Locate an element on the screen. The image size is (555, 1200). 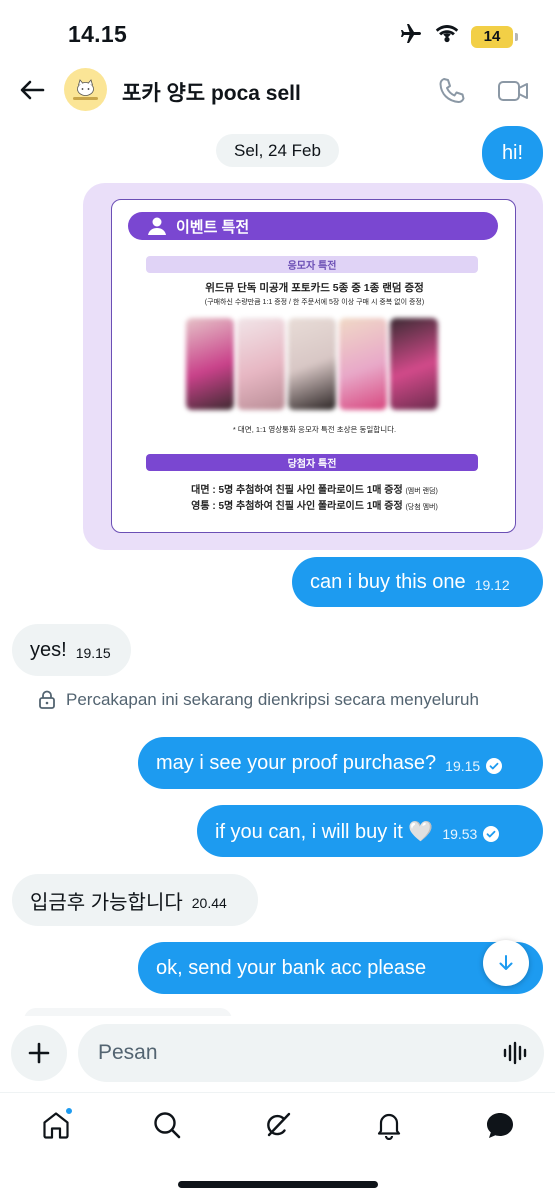
status-bar: 14.15 14 is located at coordinates (277, 31).